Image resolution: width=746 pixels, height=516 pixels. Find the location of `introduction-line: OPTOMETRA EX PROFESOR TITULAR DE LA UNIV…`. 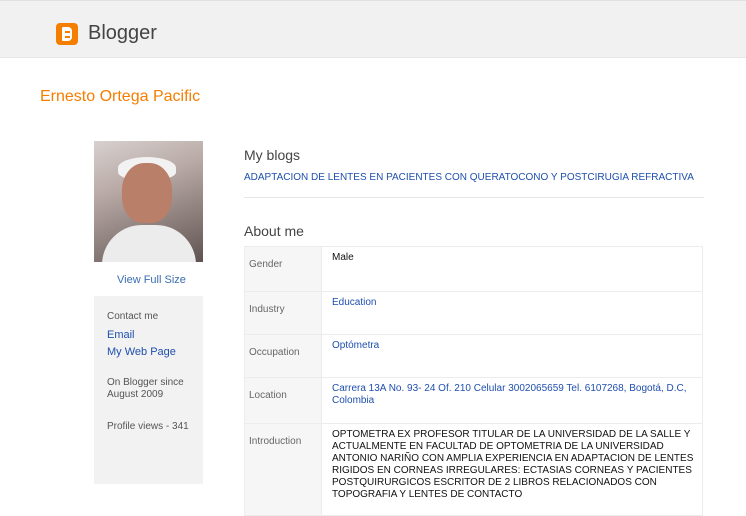

introduction-line: OPTOMETRA EX PROFESOR TITULAR DE LA UNIV… is located at coordinates (511, 434).